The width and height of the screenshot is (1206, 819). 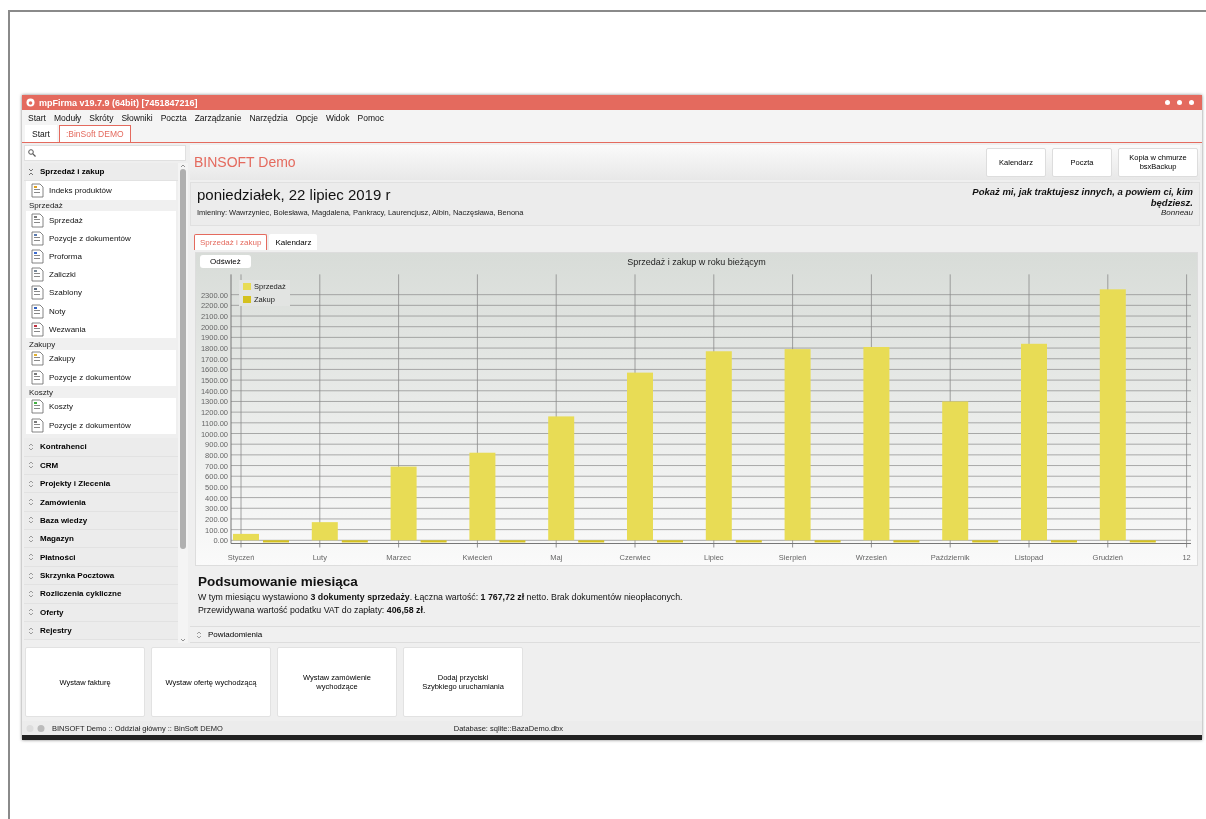 What do you see at coordinates (41, 133) in the screenshot?
I see `document-tab: Start` at bounding box center [41, 133].